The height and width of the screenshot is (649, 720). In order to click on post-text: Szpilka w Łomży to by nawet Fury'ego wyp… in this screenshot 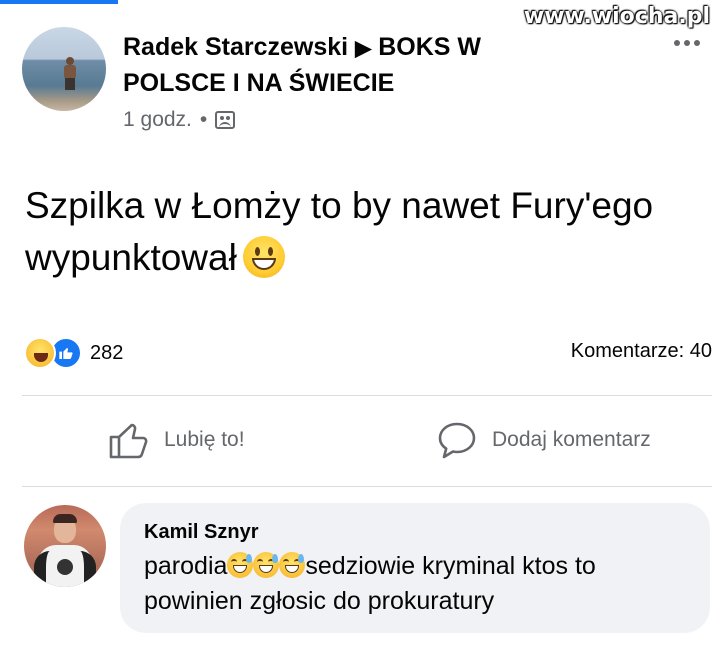, I will do `click(339, 231)`.